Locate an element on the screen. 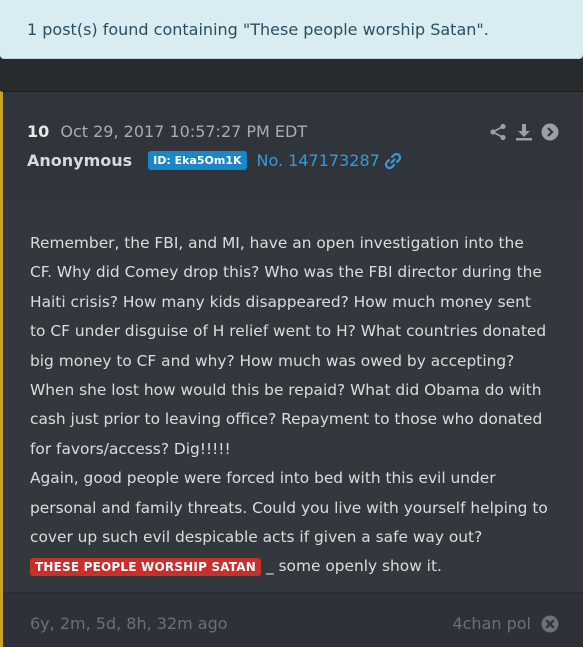 This screenshot has height=647, width=583. post-number-link: No. 147173287 is located at coordinates (329, 160).